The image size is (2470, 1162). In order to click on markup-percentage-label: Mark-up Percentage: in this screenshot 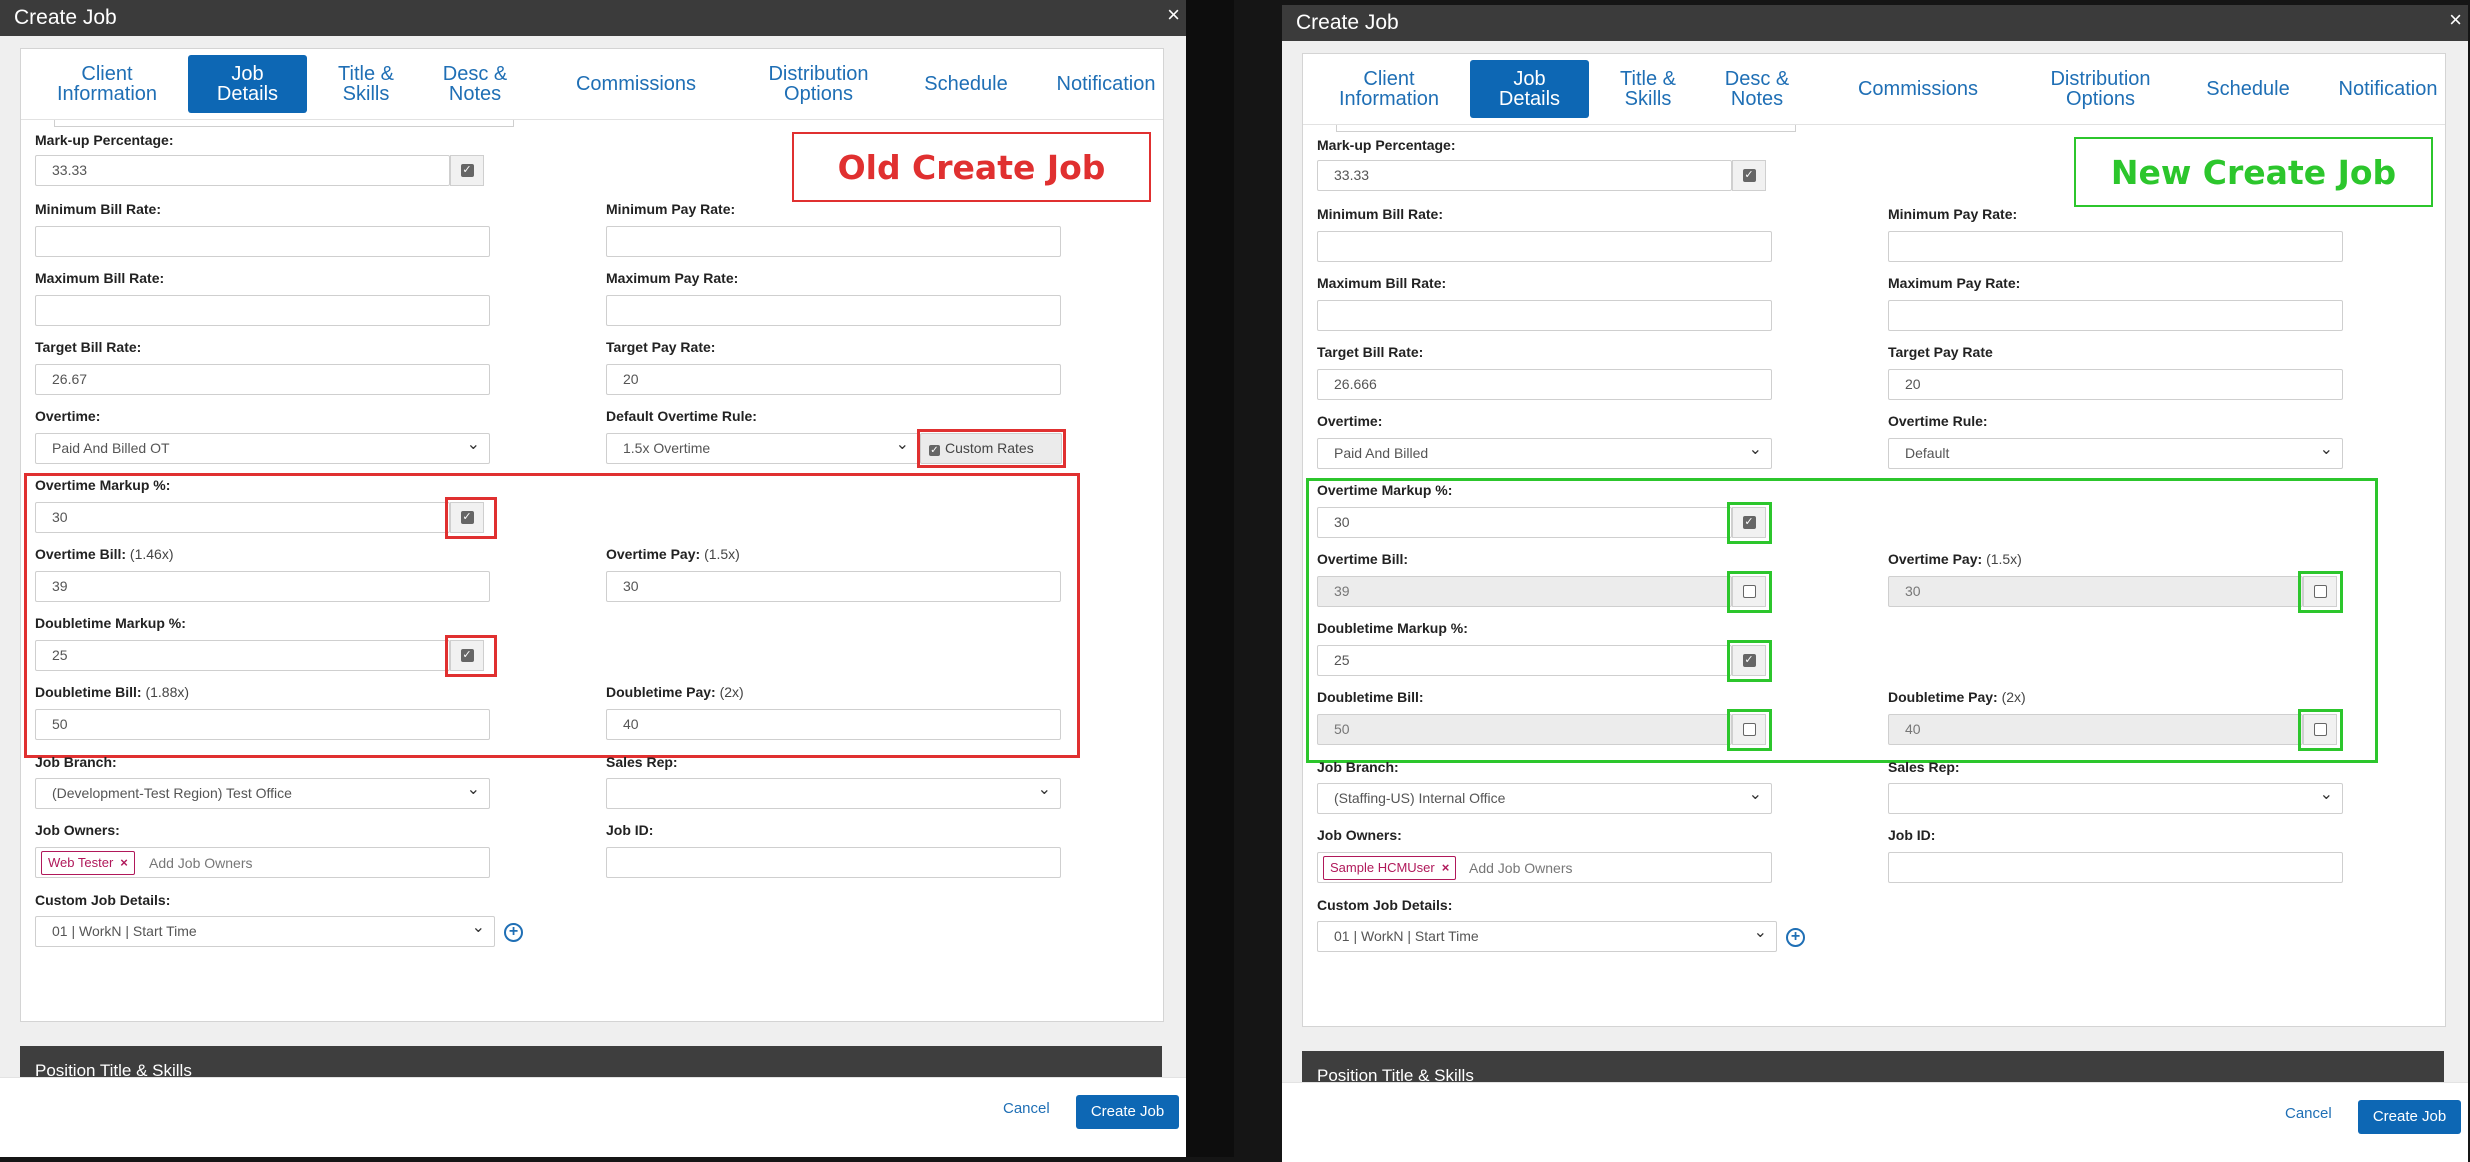, I will do `click(104, 140)`.